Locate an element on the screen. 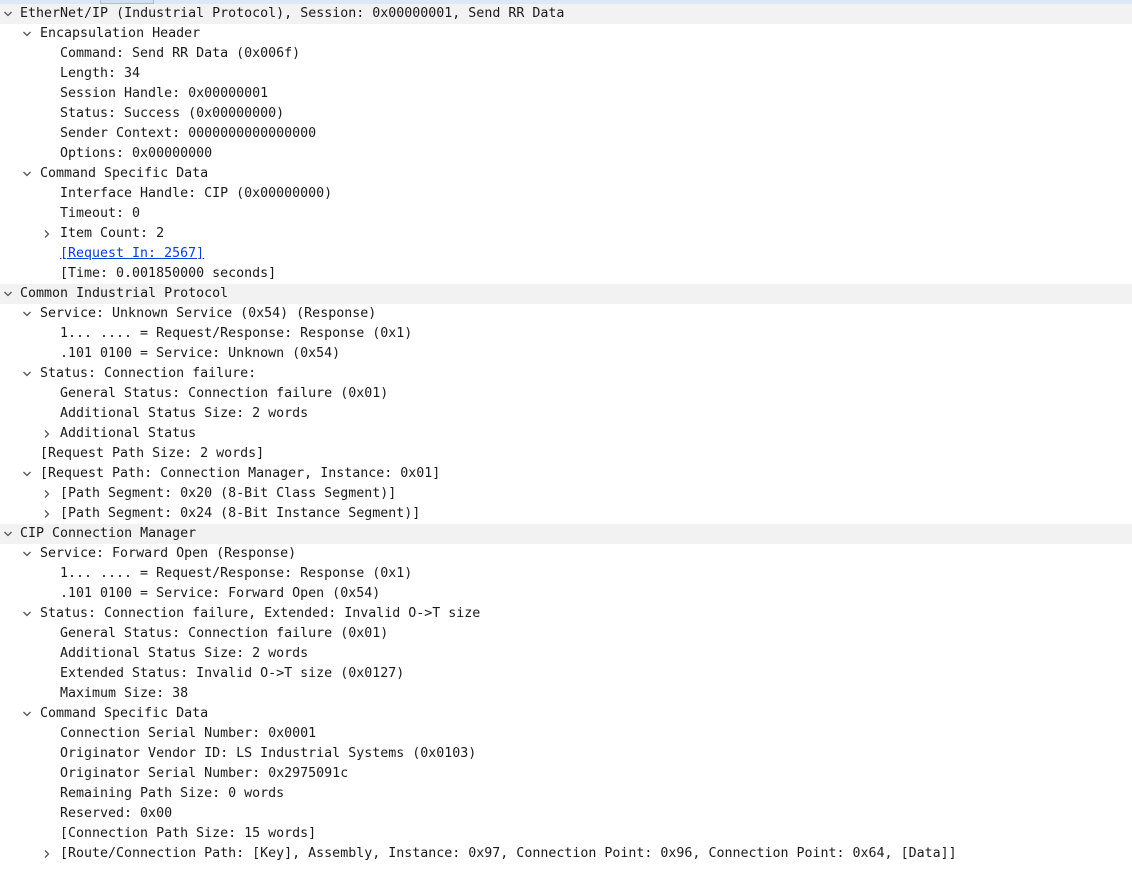  tree-row-length: Length: 34 is located at coordinates (566, 74).